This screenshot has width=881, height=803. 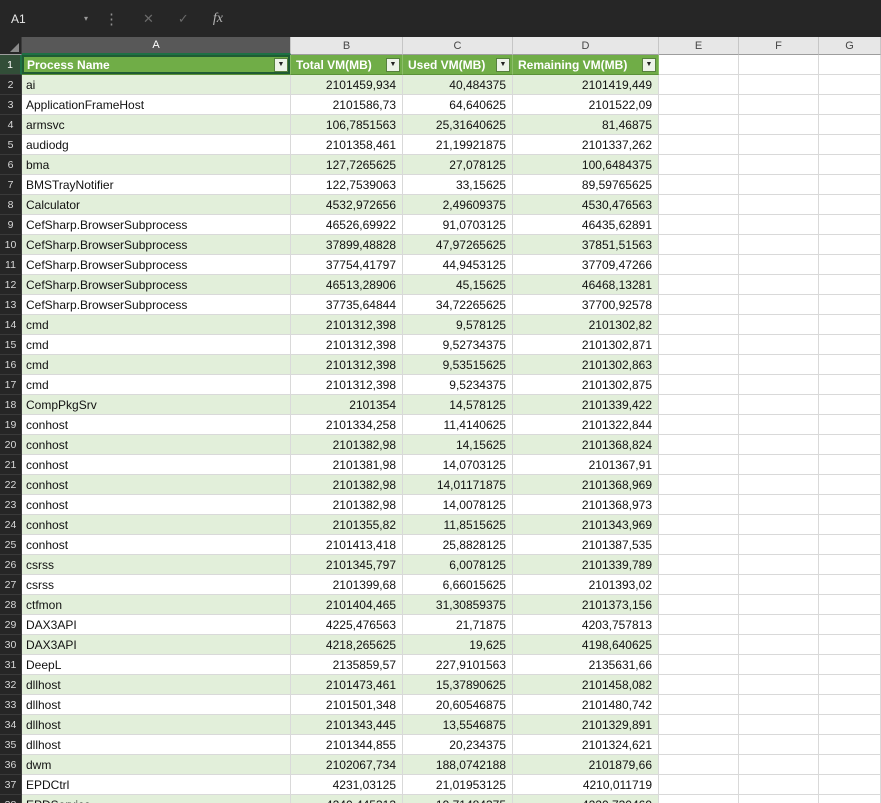 I want to click on column-header-f: F, so click(x=779, y=46).